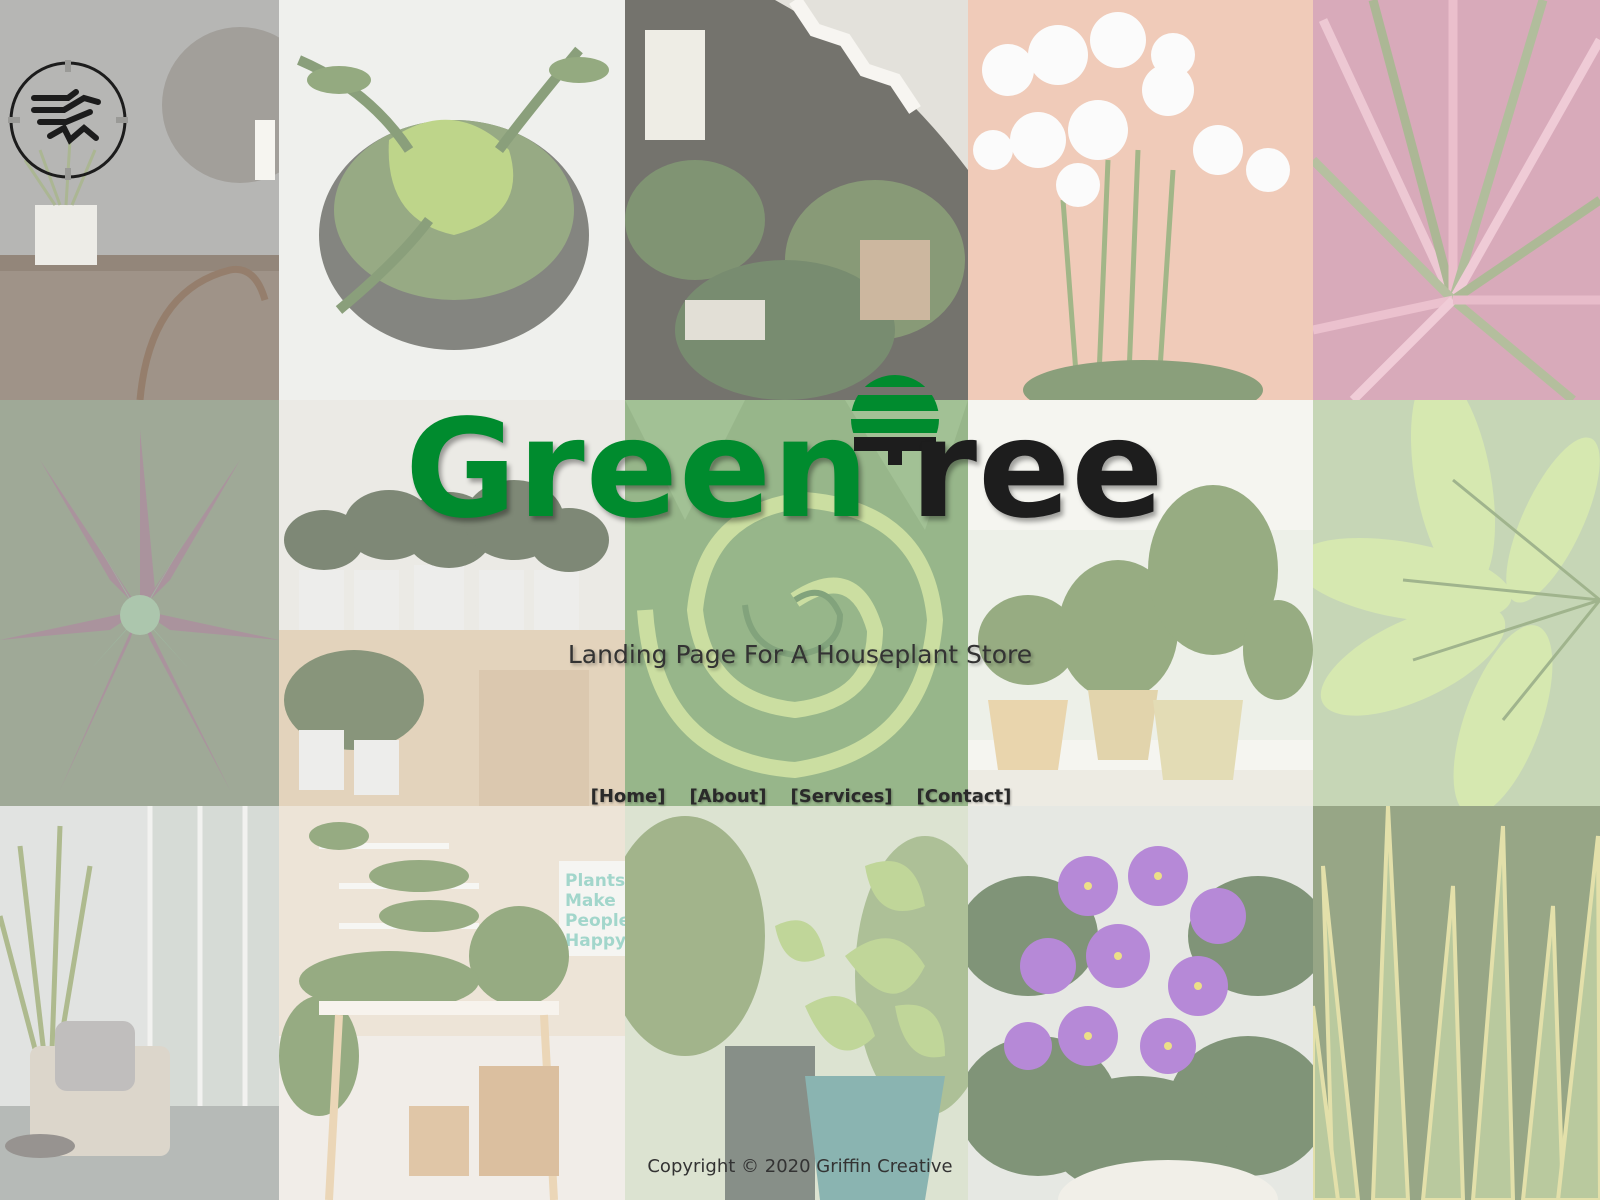  What do you see at coordinates (1456, 200) in the screenshot?
I see `photo-tile-pink-dracaena` at bounding box center [1456, 200].